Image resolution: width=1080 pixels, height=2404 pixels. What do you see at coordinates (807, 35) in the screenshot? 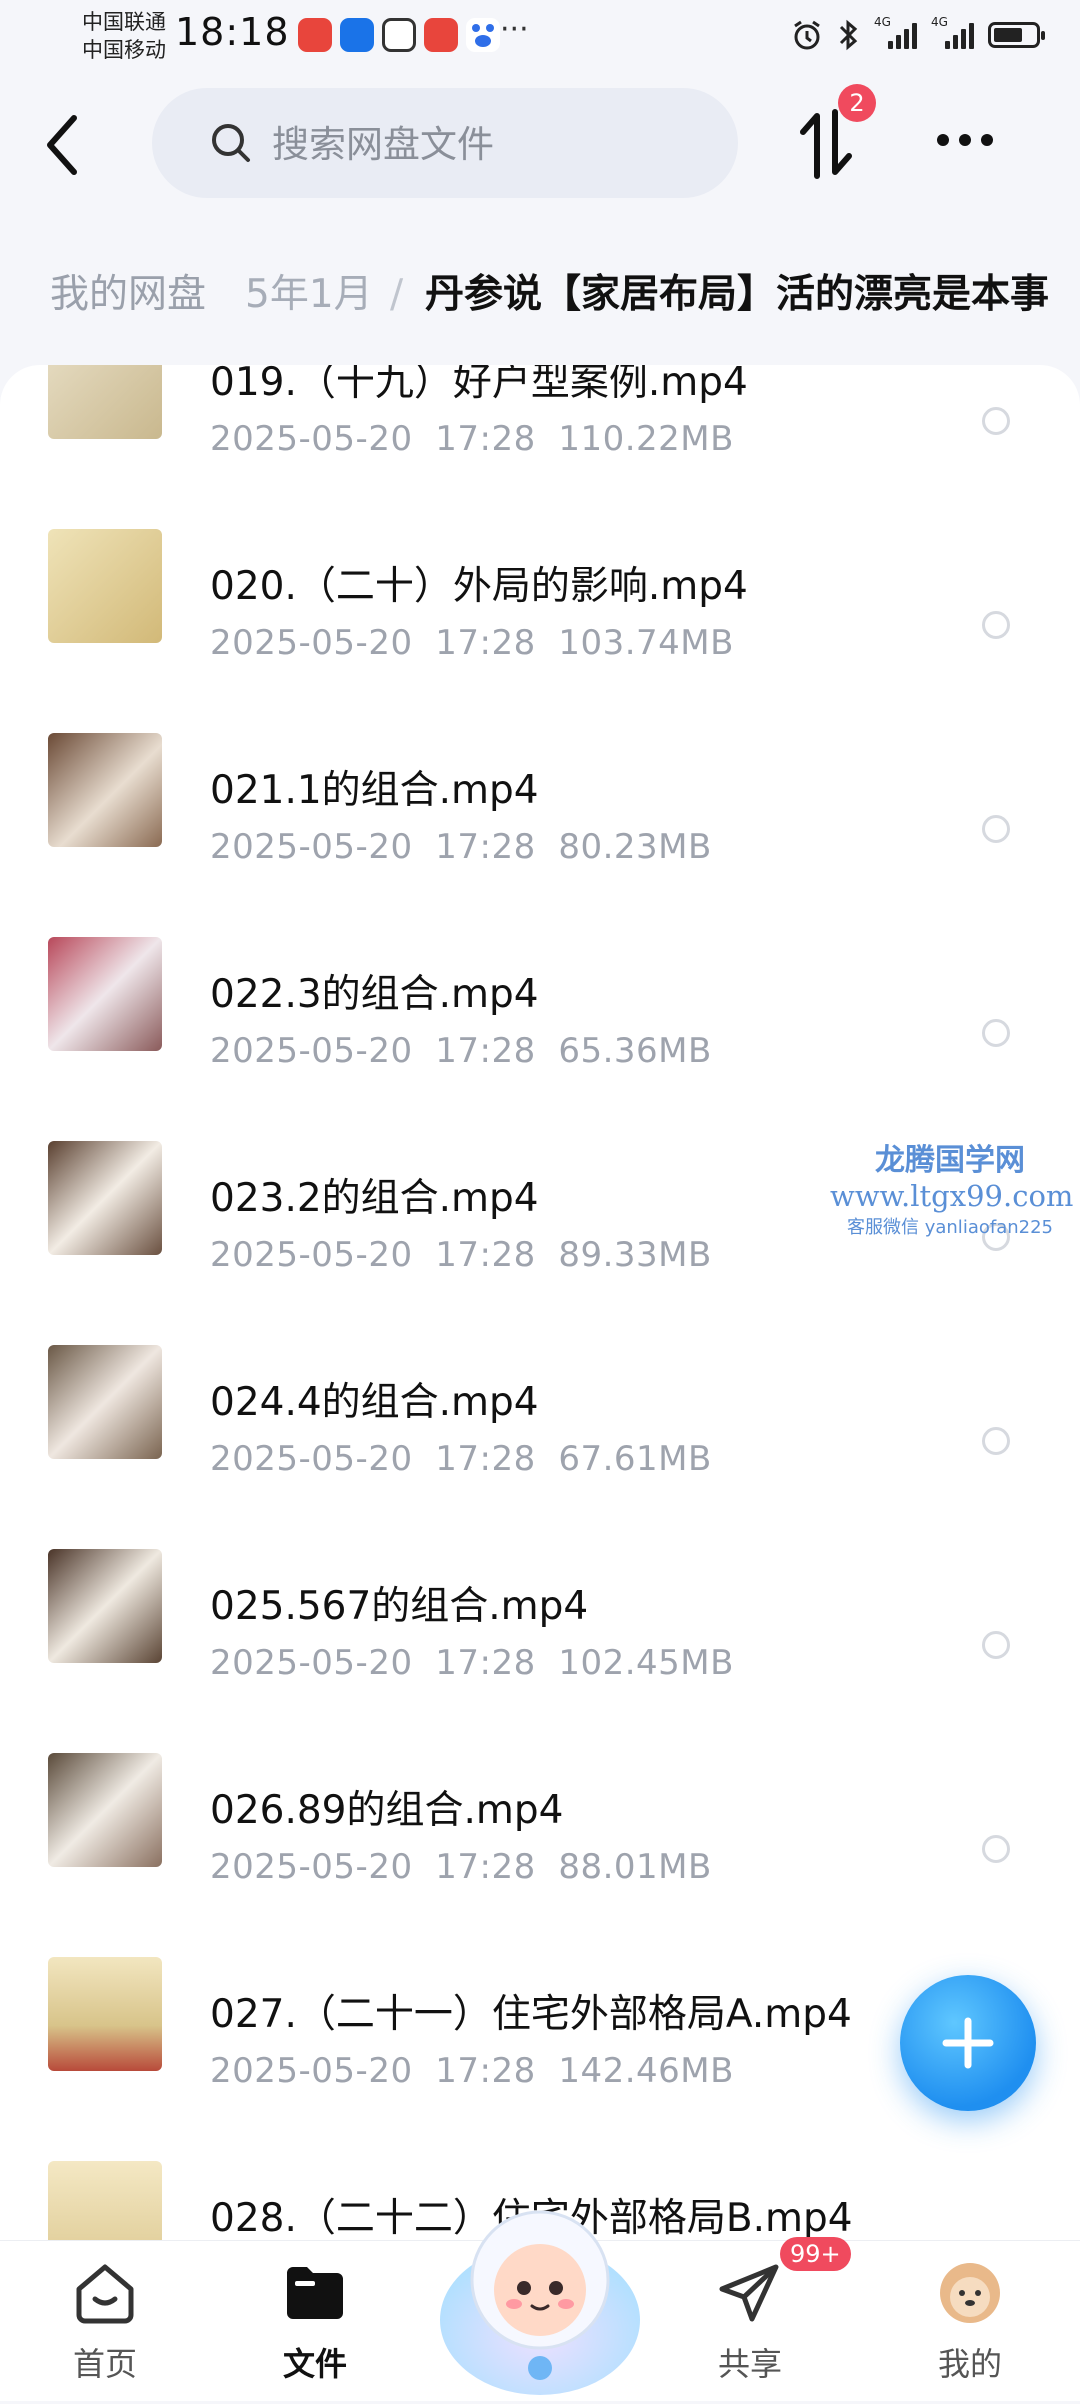
I see `alarm-icon` at bounding box center [807, 35].